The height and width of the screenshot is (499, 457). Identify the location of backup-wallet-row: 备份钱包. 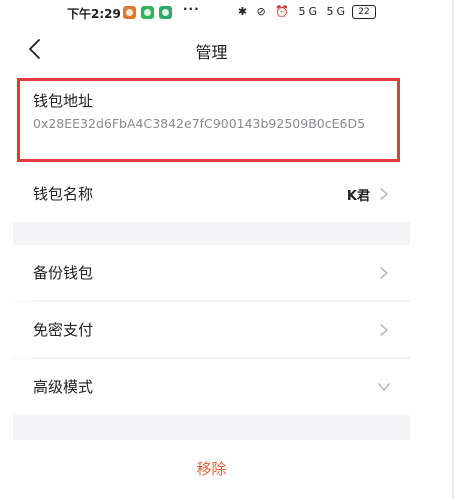
(211, 273).